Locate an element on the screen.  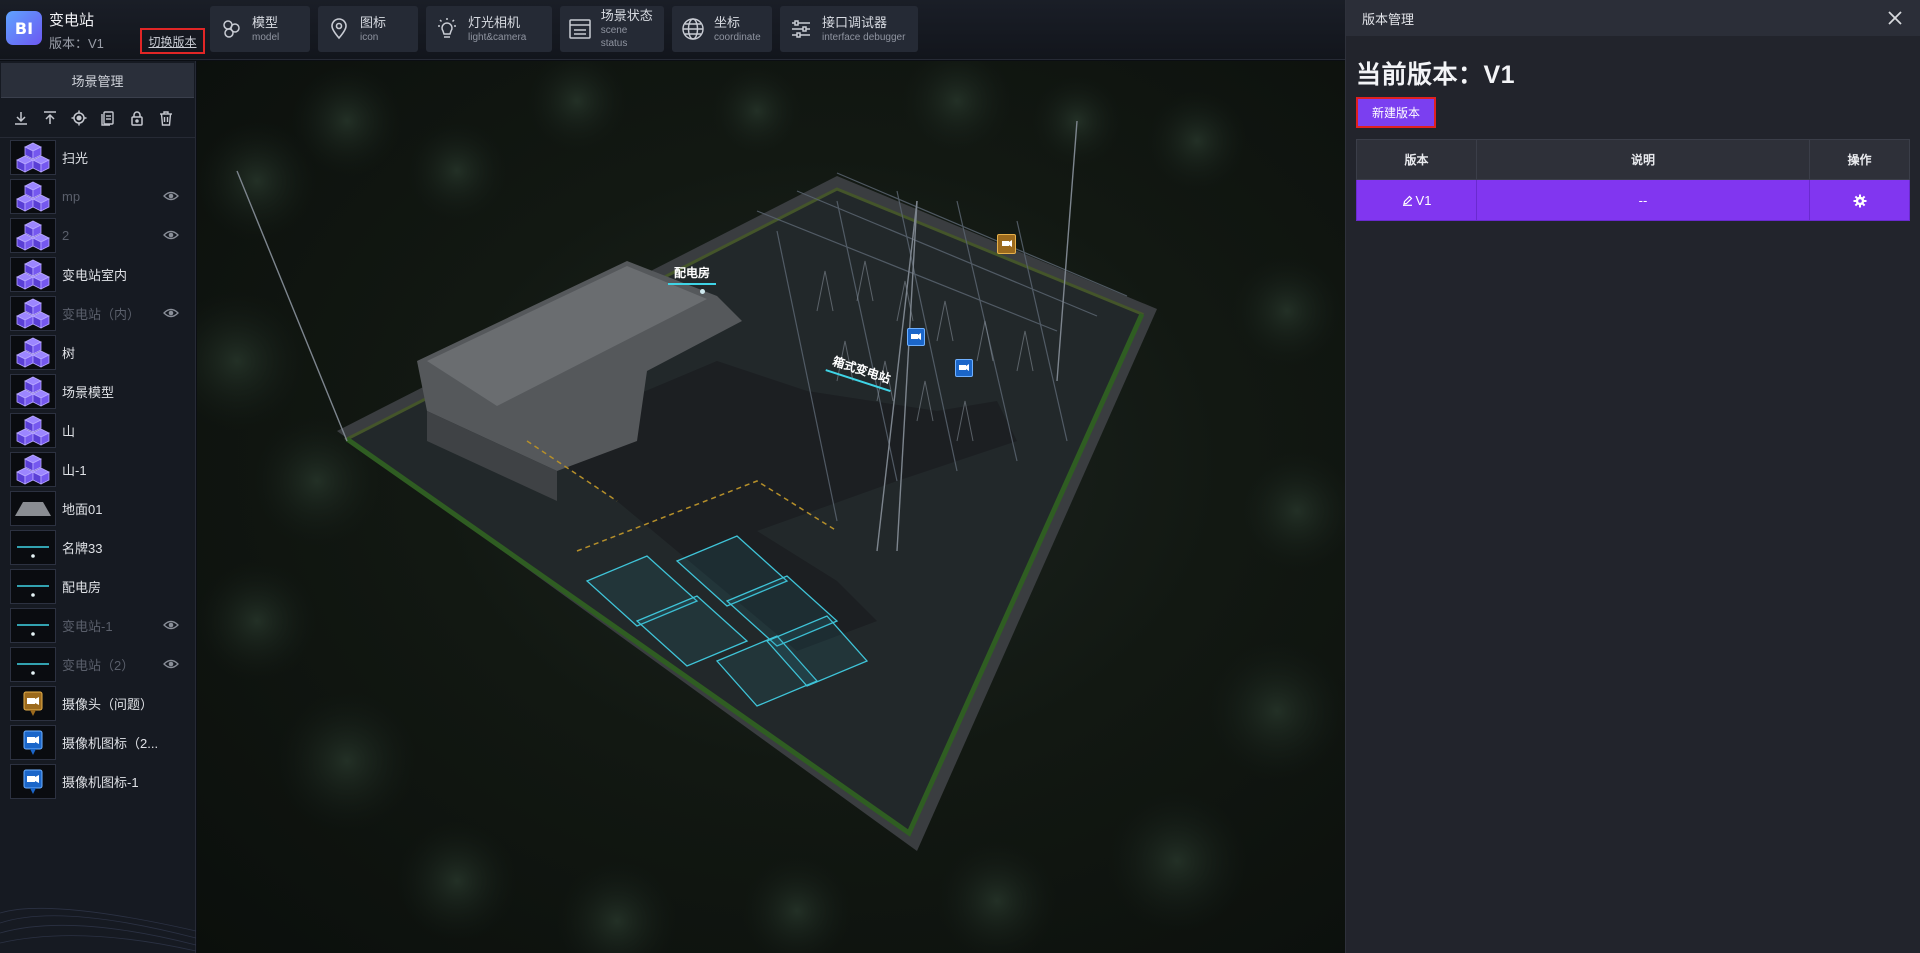
edit-icon is located at coordinates (1407, 200).